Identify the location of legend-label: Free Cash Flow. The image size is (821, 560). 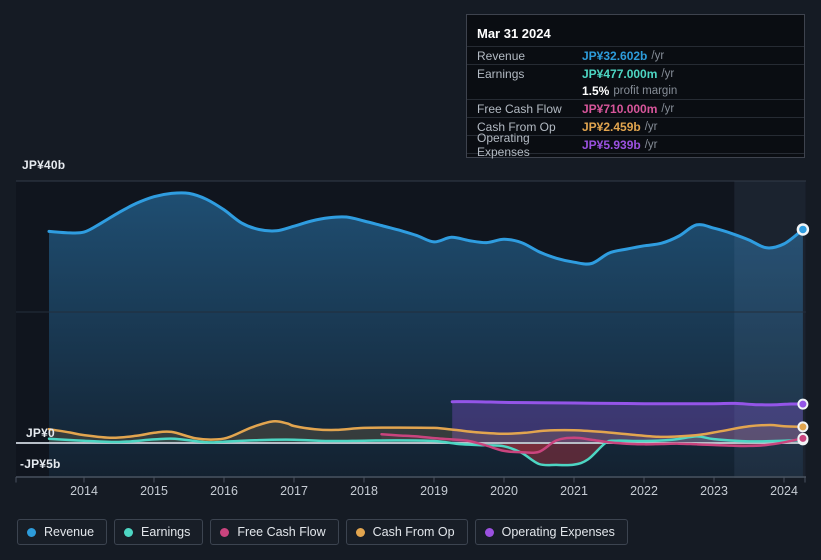
(281, 532).